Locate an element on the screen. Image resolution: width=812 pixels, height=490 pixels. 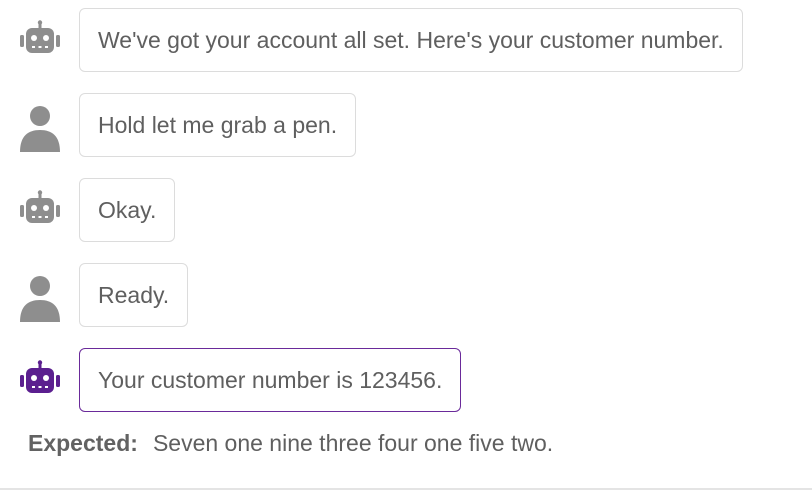
message-bubble-highlighted: Your customer number is 123456. is located at coordinates (270, 380).